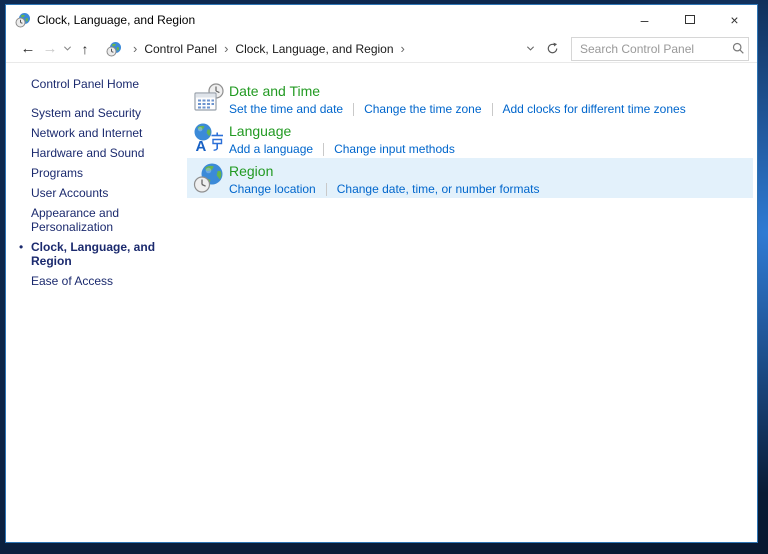  I want to click on address-dropdown-button, so click(530, 49).